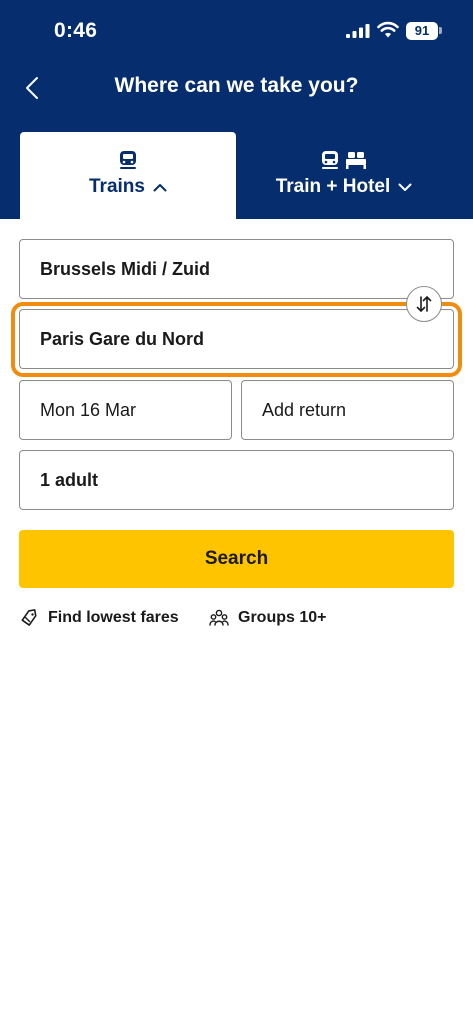  What do you see at coordinates (236, 269) in the screenshot?
I see `origin-field: Brussels Midi / Zuid` at bounding box center [236, 269].